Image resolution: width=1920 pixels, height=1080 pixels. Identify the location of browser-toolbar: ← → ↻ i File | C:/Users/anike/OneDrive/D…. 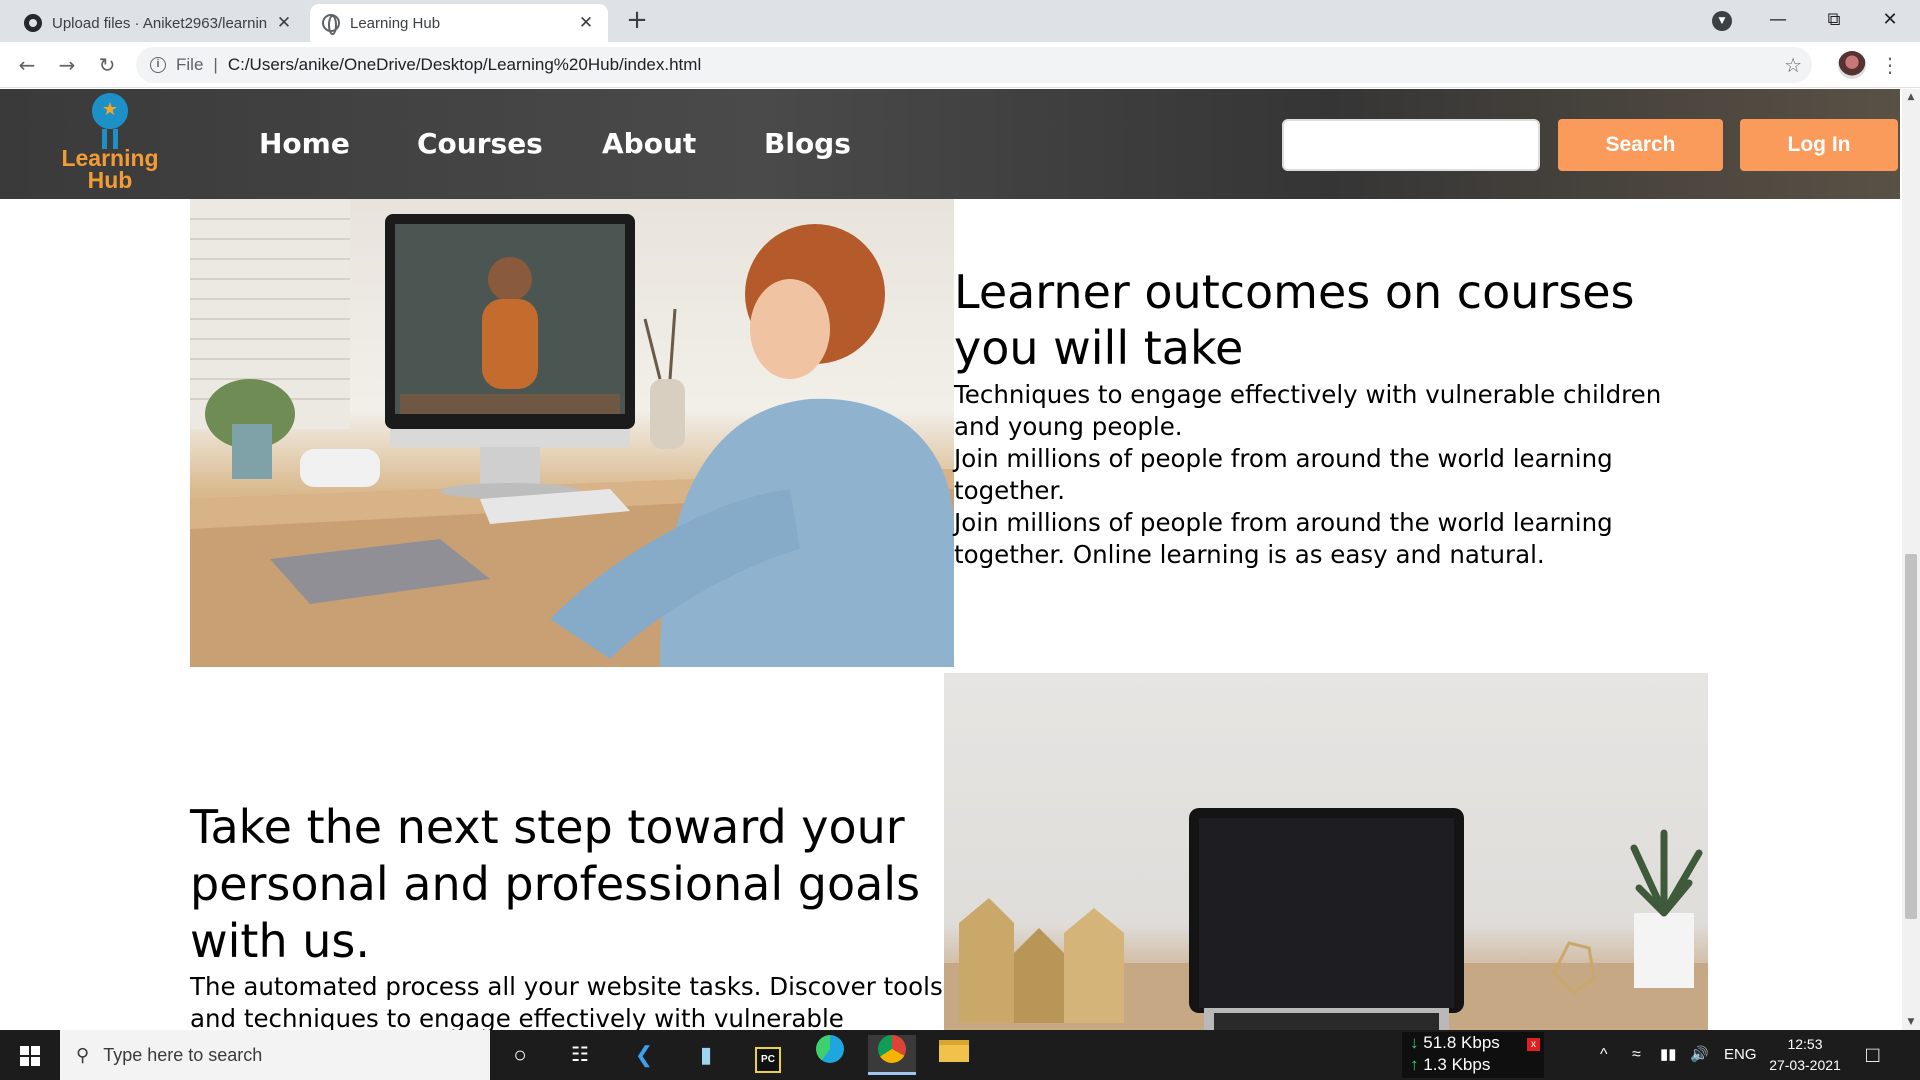
(960, 65).